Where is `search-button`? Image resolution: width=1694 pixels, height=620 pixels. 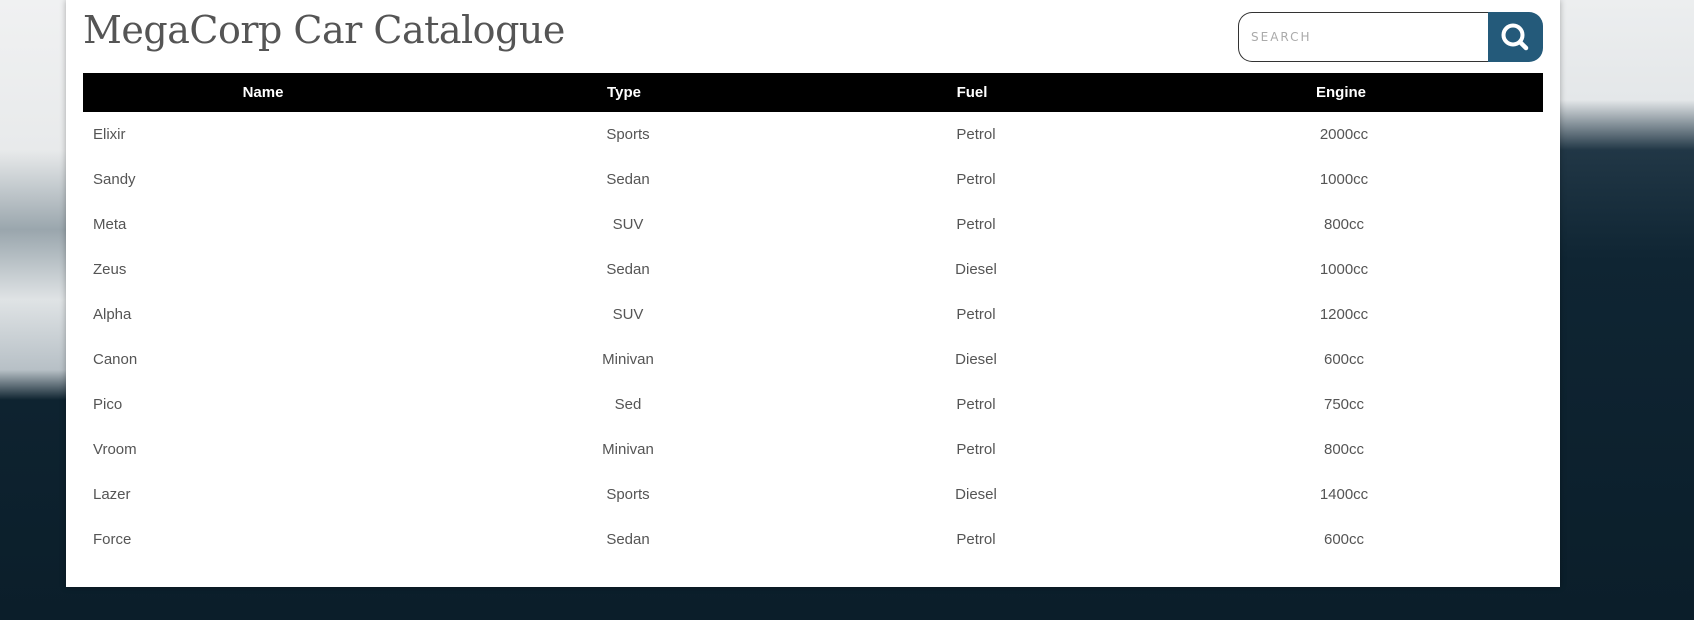
search-button is located at coordinates (1515, 37).